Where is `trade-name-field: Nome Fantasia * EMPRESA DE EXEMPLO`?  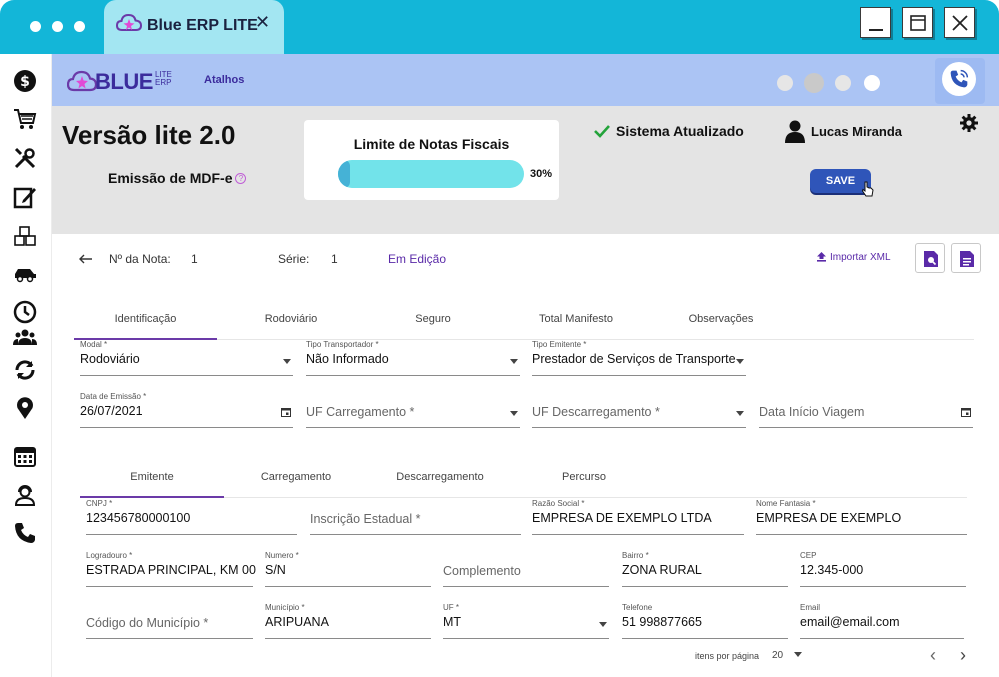
trade-name-field: Nome Fantasia * EMPRESA DE EXEMPLO is located at coordinates (861, 517).